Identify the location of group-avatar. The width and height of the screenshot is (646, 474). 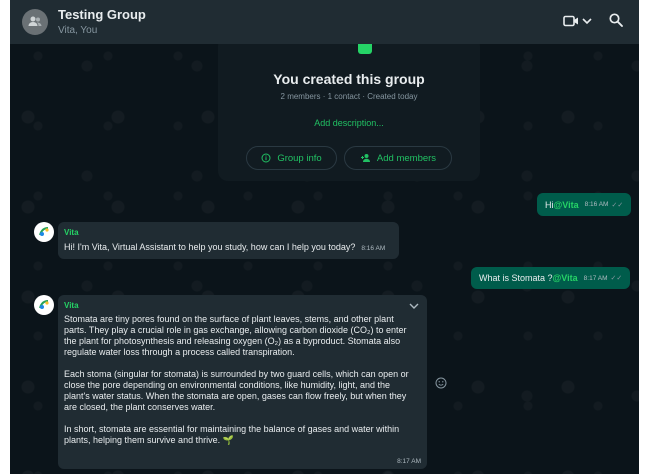
(35, 22).